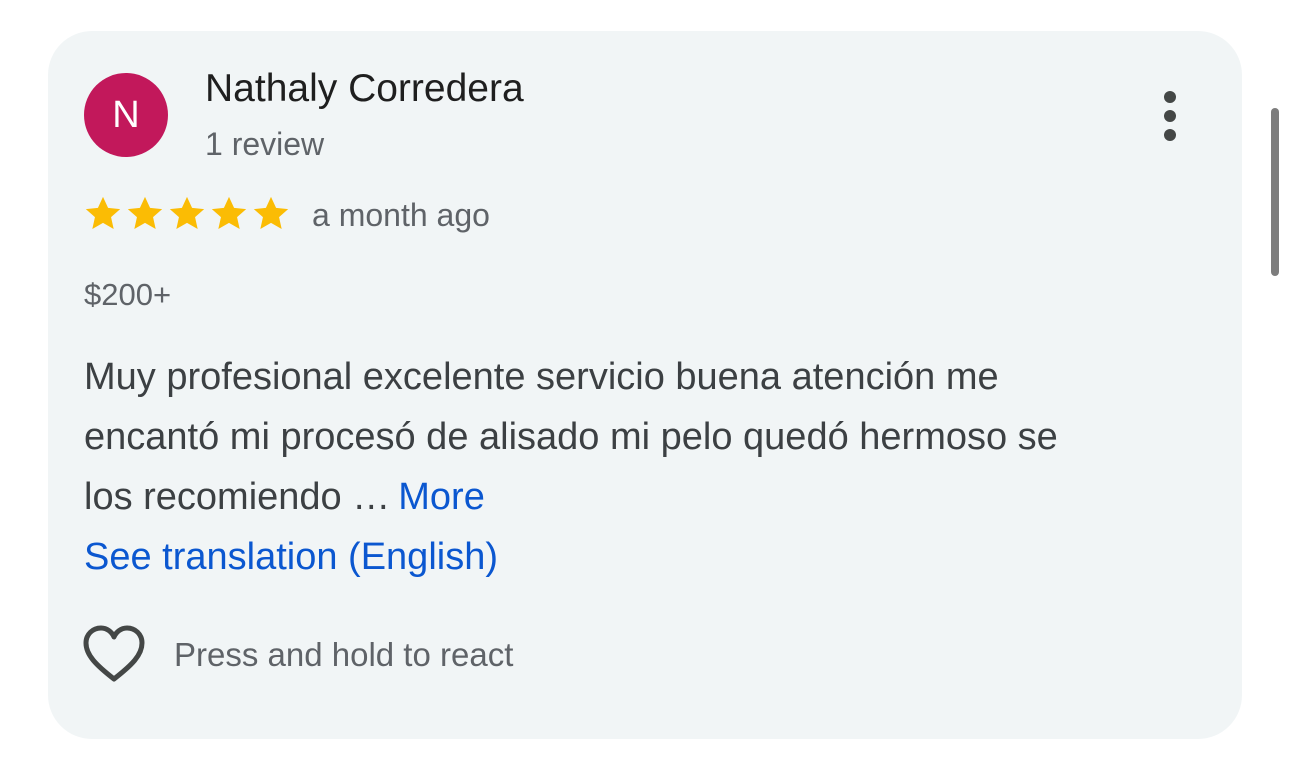 The width and height of the screenshot is (1290, 767). I want to click on react-hint: Press and hold to react, so click(344, 654).